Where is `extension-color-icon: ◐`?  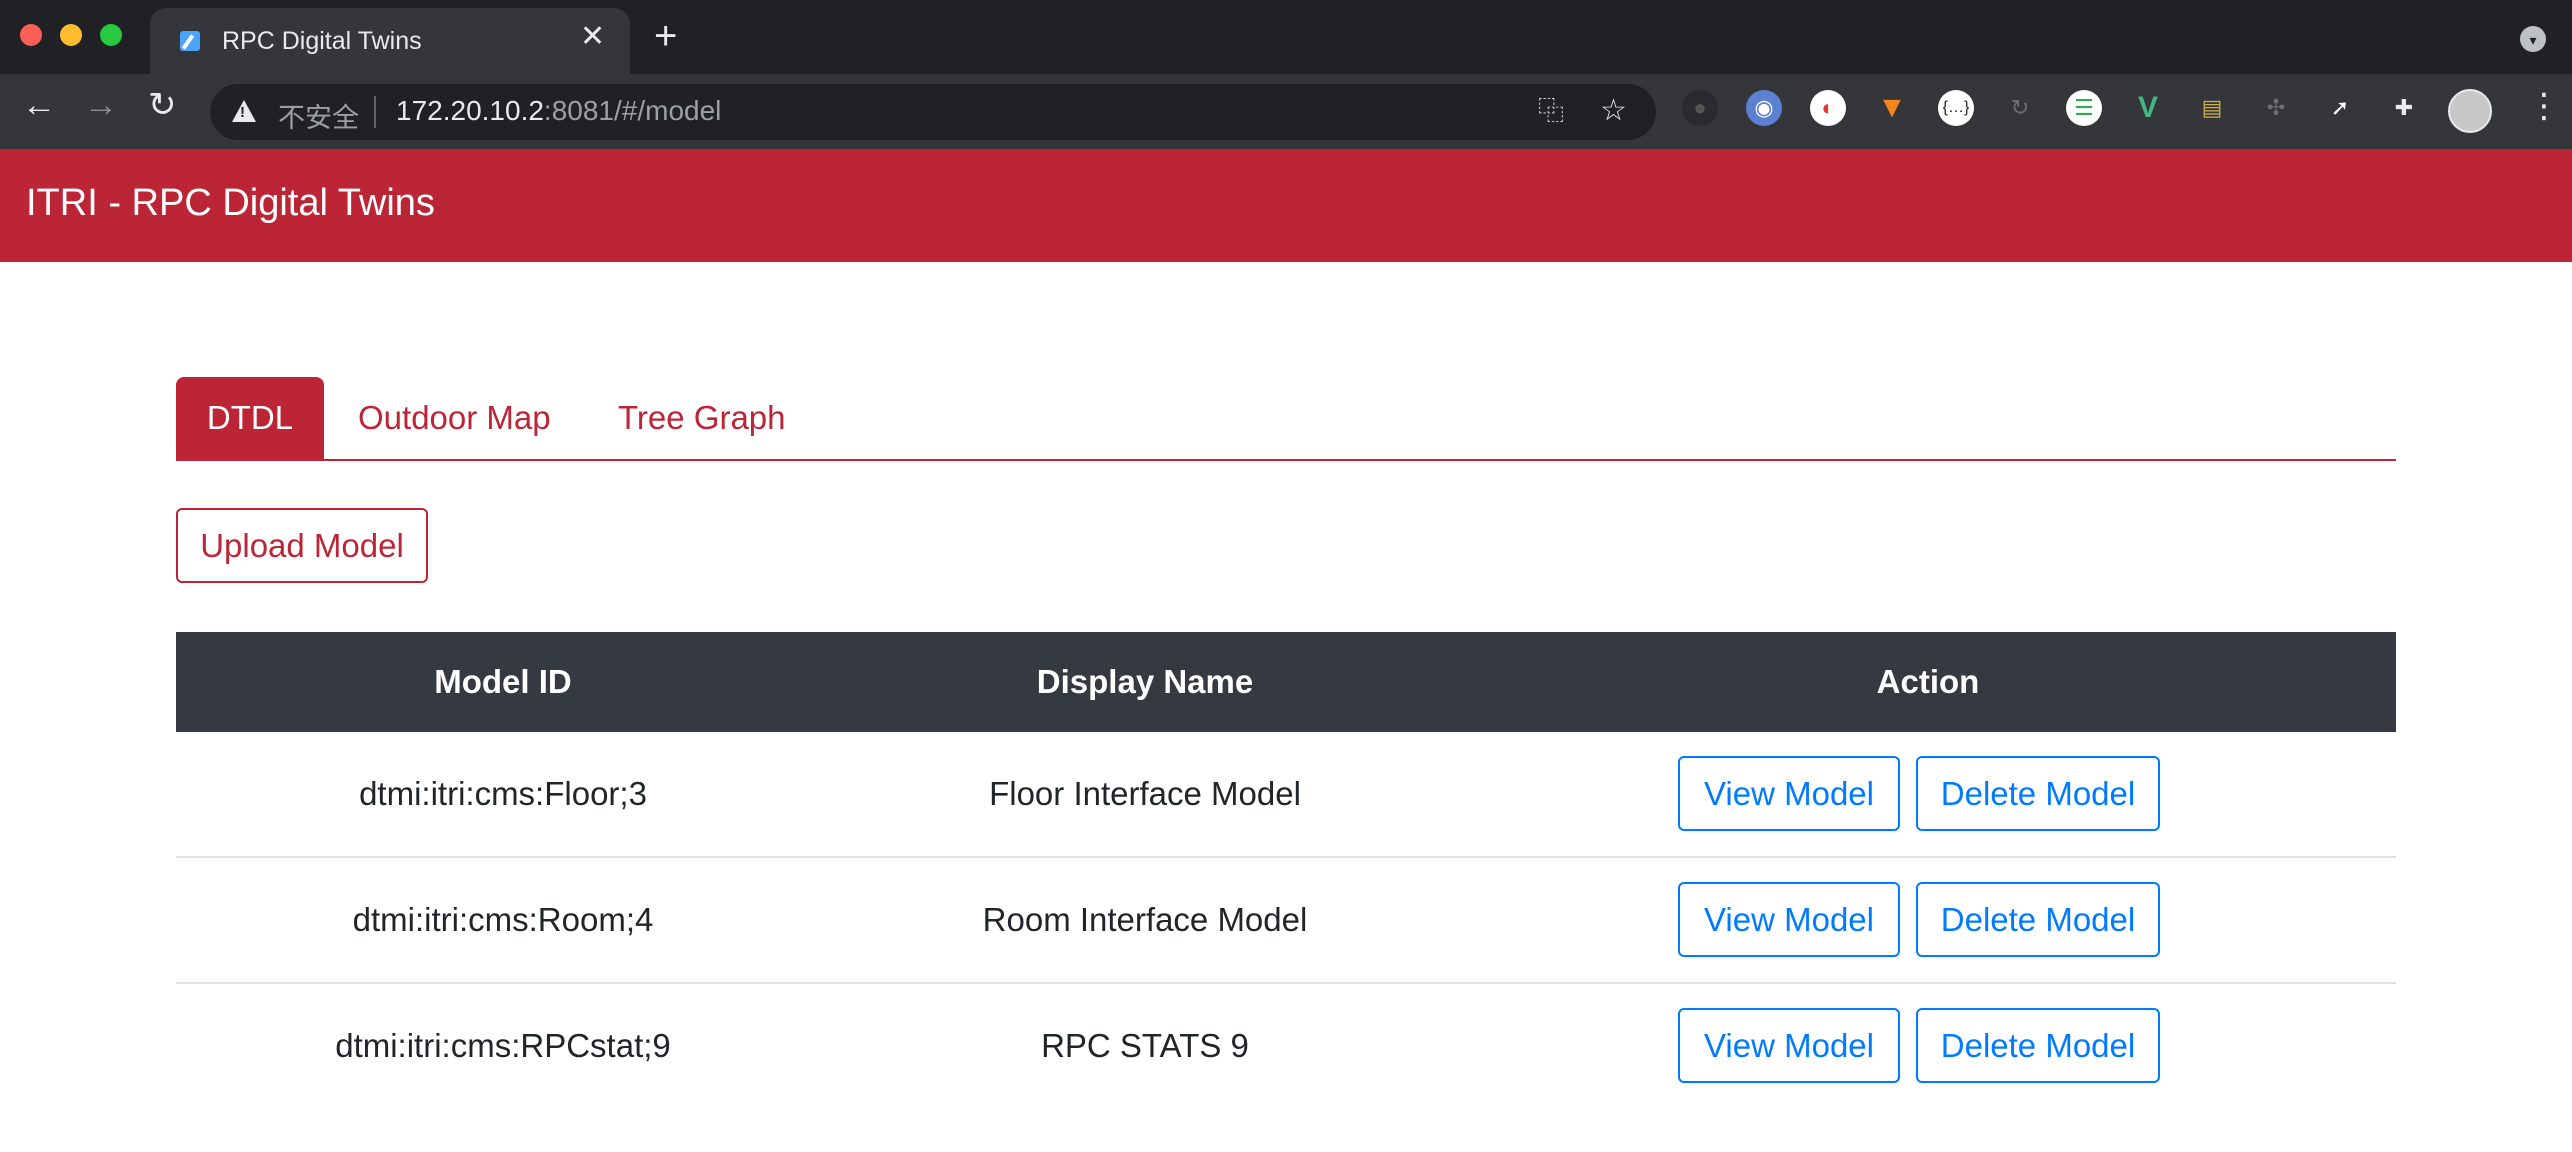
extension-color-icon: ◐ is located at coordinates (1828, 108).